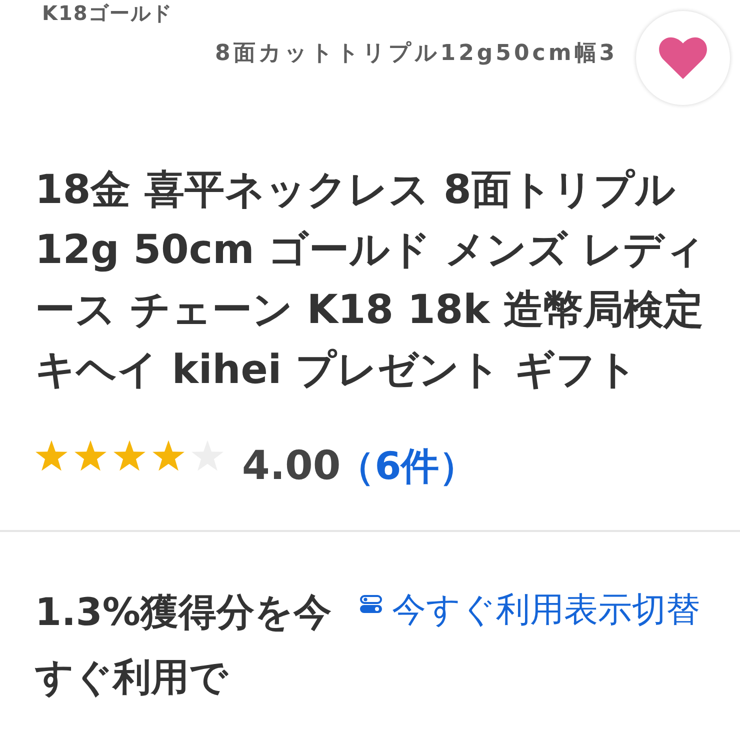 The height and width of the screenshot is (740, 740). What do you see at coordinates (530, 610) in the screenshot?
I see `display-toggle-link: 今すぐ利用表示切替` at bounding box center [530, 610].